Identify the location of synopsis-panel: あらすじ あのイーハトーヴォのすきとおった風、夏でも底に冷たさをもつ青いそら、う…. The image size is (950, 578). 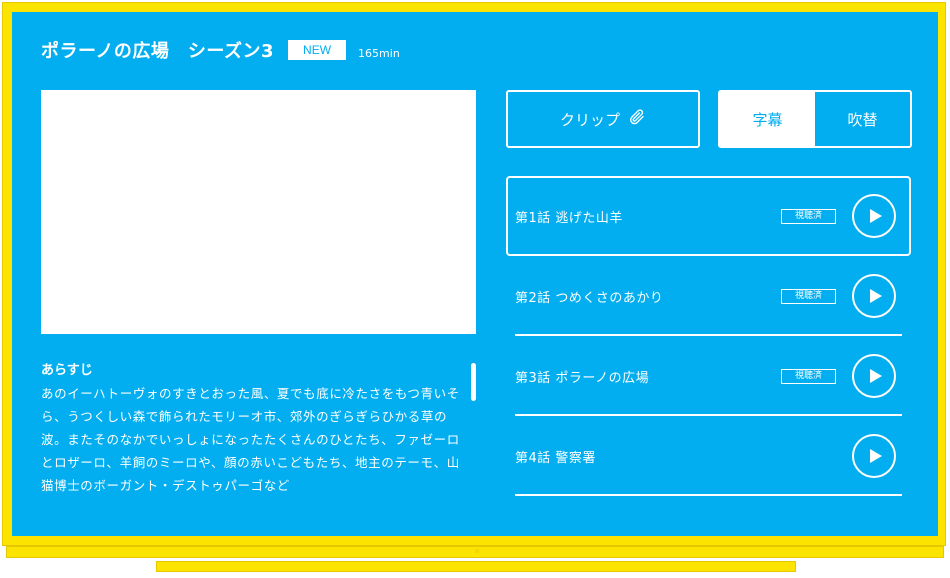
(256, 434).